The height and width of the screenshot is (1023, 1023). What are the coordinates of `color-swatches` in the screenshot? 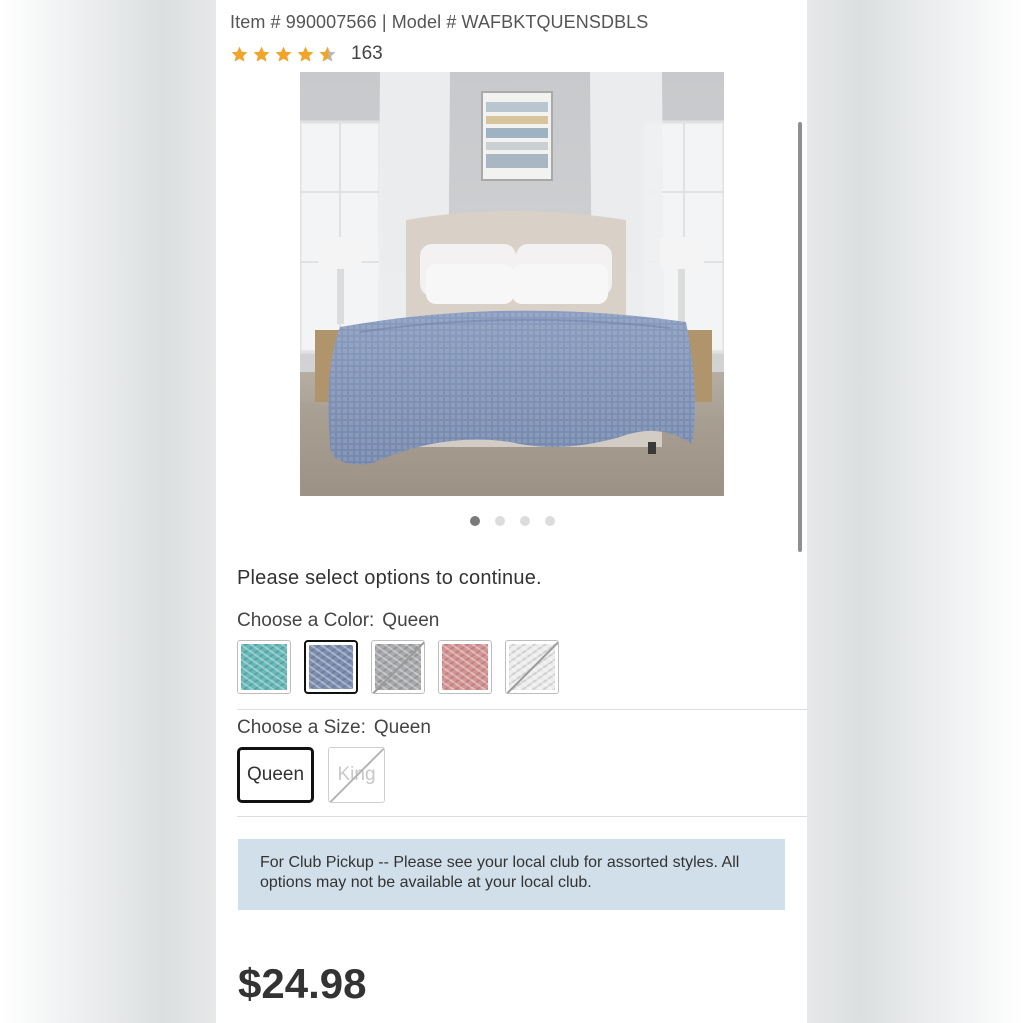 It's located at (398, 667).